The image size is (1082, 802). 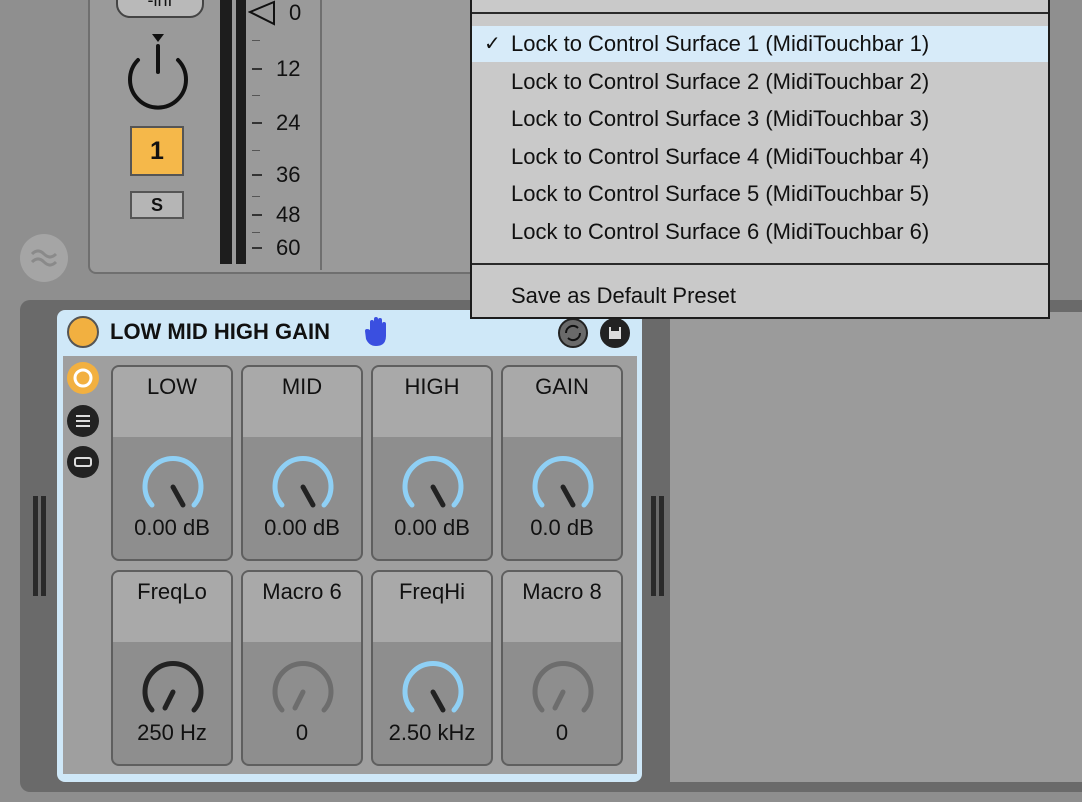 I want to click on macro-knob-2: MID 0.00 dB, so click(x=302, y=463).